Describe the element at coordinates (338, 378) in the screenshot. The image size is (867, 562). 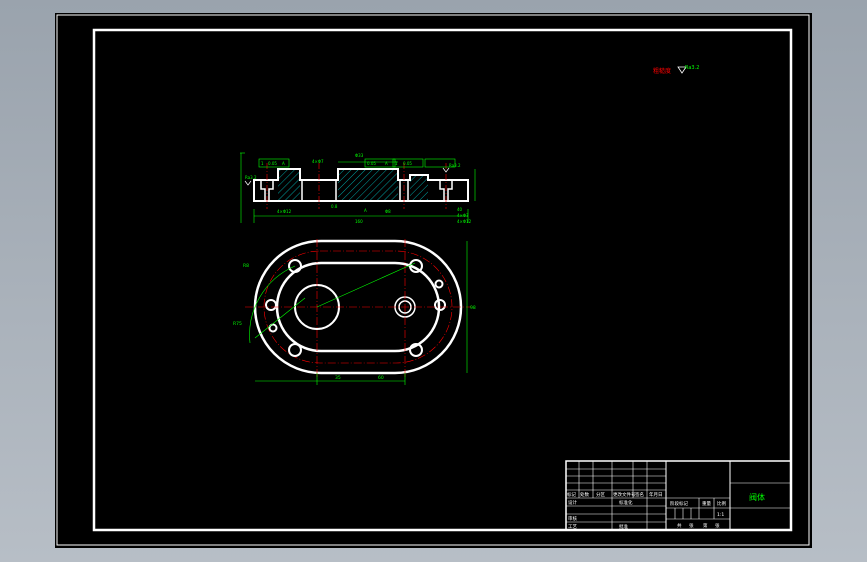
I see `top-dim-bottom-1: 35` at that location.